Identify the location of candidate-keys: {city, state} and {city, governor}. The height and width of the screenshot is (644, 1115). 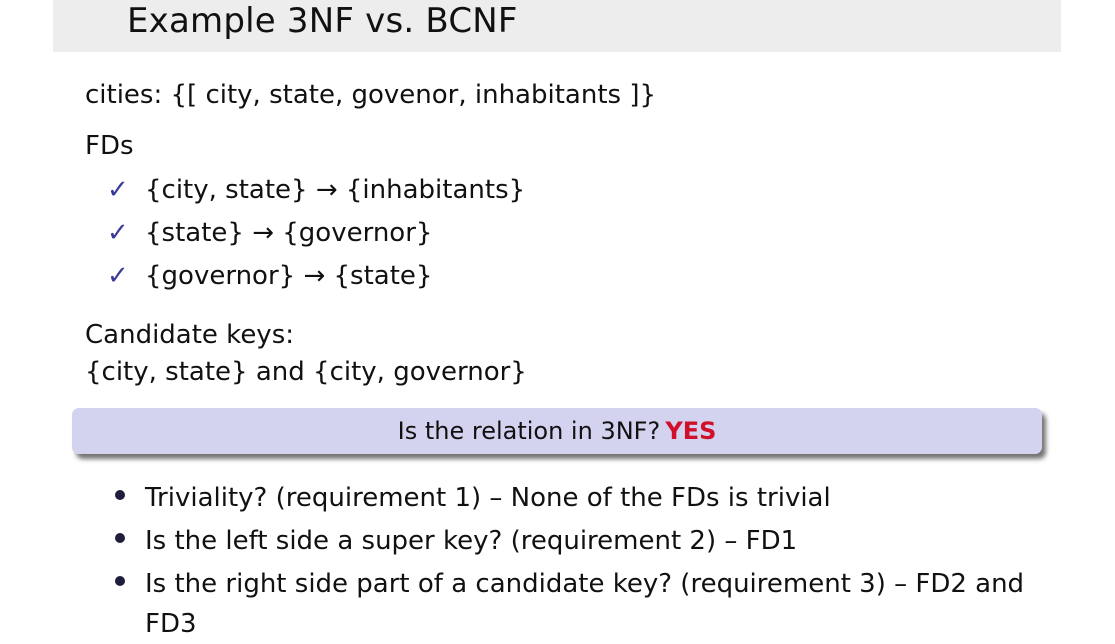
(306, 372).